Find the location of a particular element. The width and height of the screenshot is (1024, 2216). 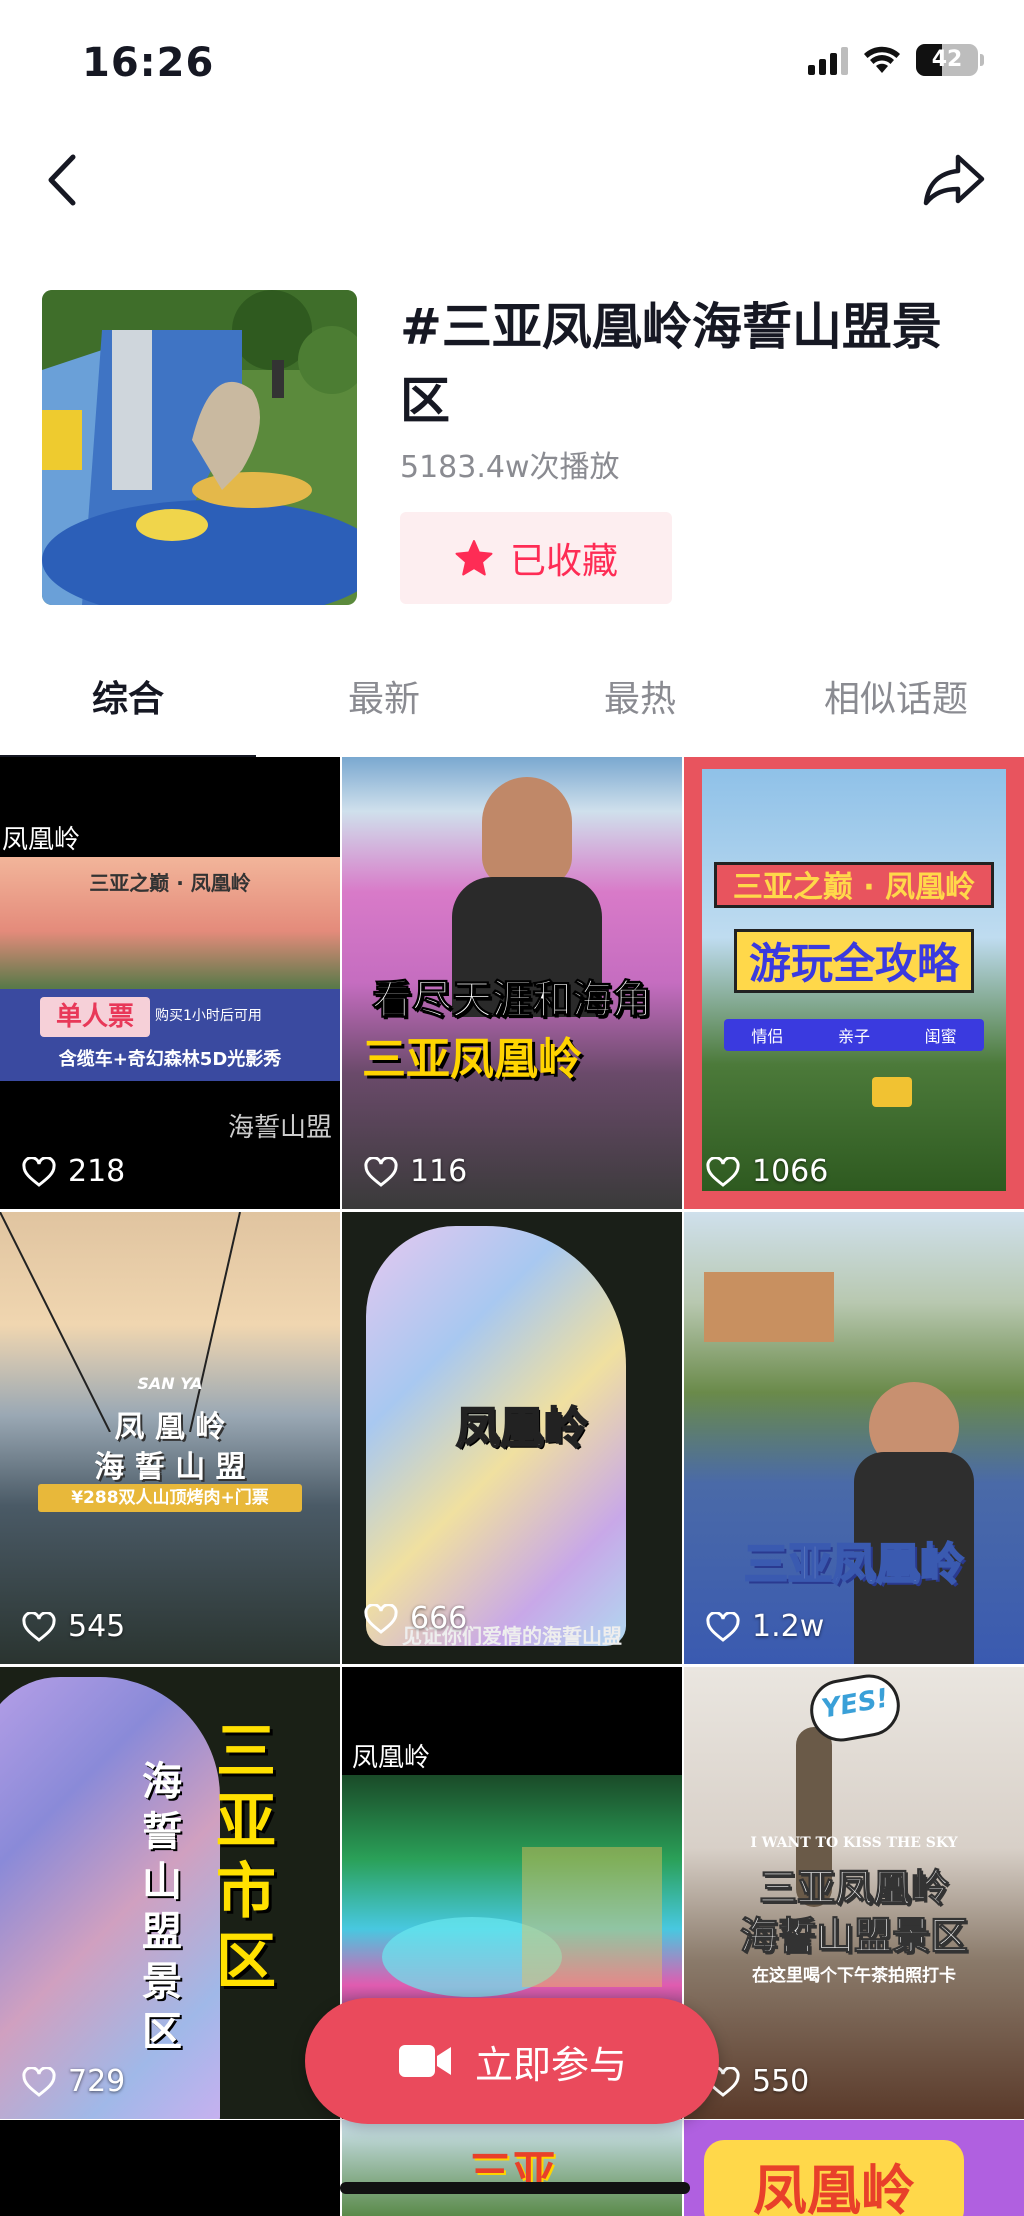

video-caption: 三亚市区 is located at coordinates (246, 1857).